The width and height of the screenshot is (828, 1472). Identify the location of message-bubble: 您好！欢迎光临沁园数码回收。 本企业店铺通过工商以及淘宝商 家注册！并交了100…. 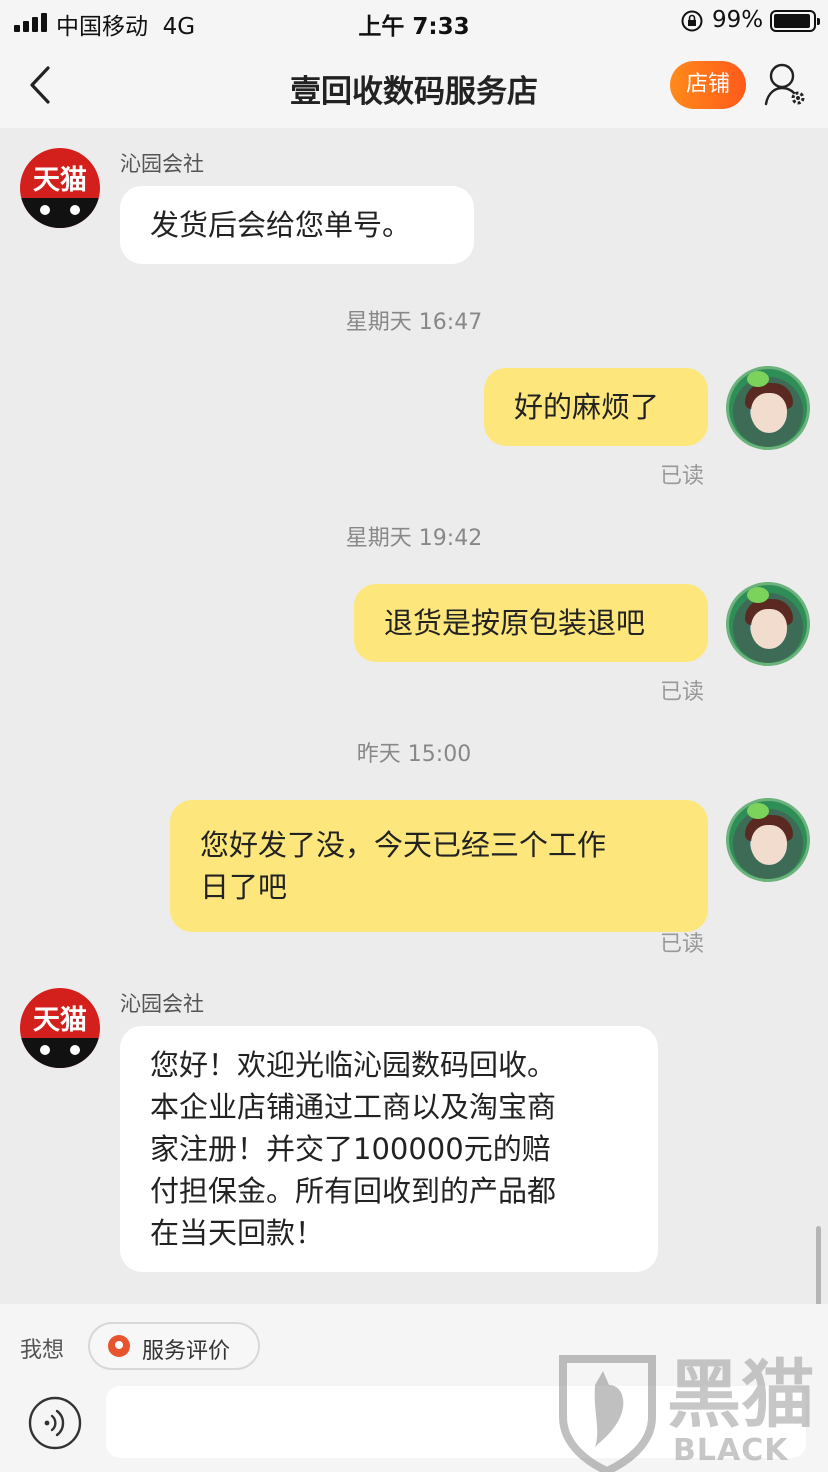
(389, 1149).